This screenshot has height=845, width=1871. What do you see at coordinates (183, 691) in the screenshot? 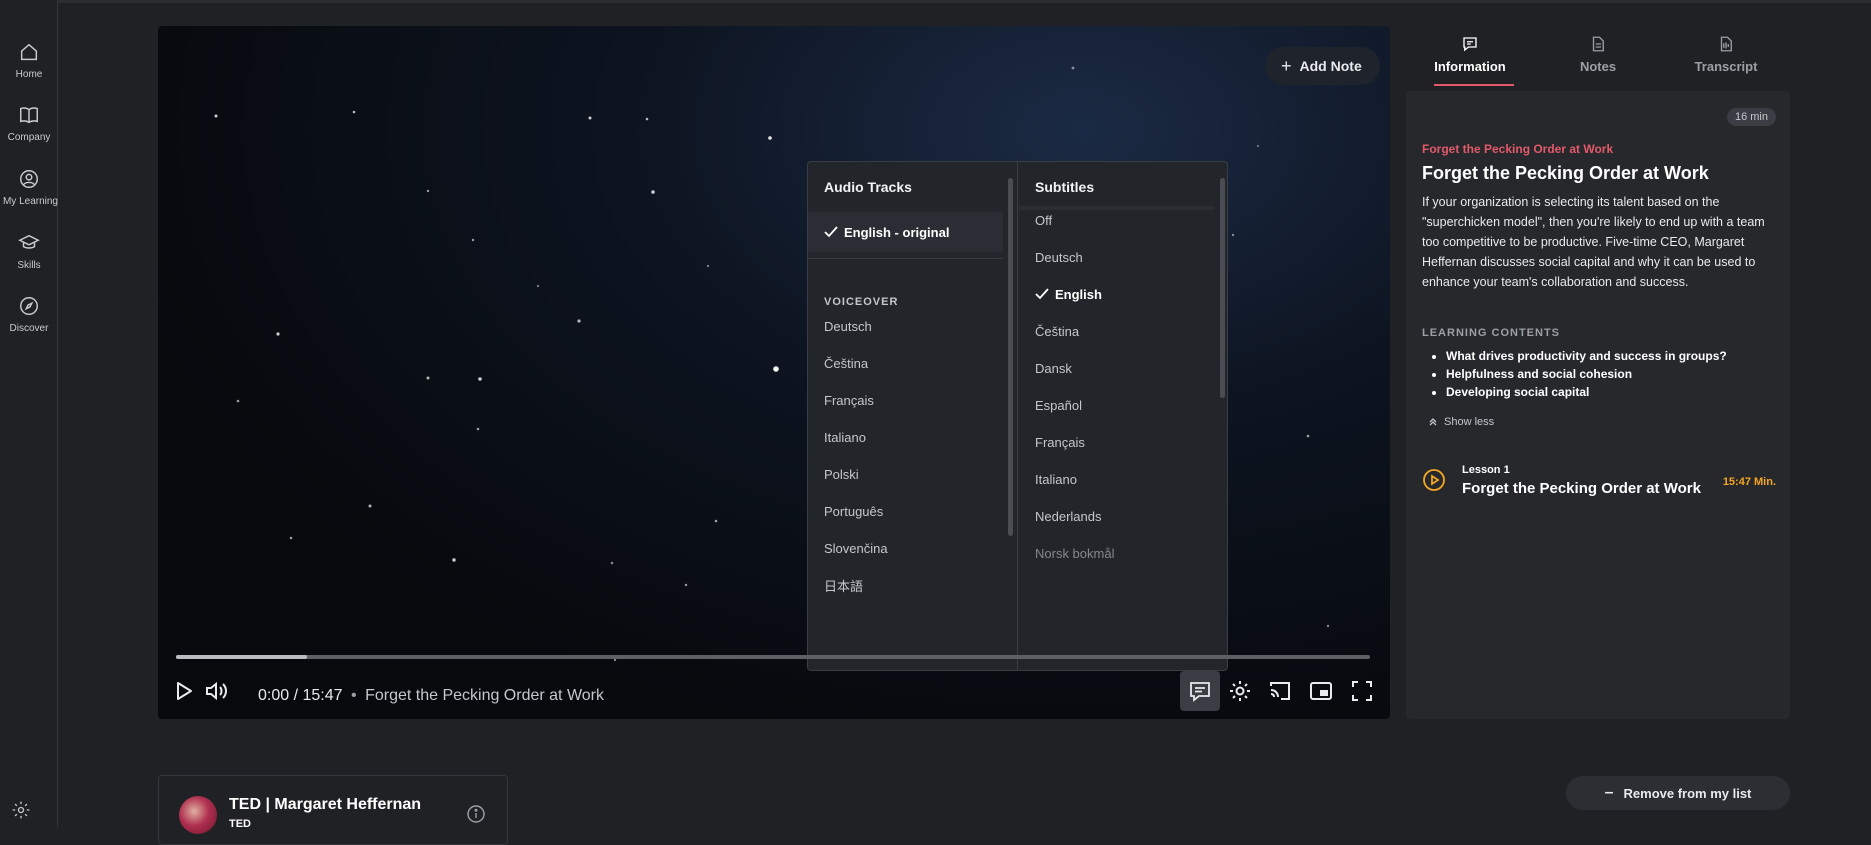
I see `play-icon` at bounding box center [183, 691].